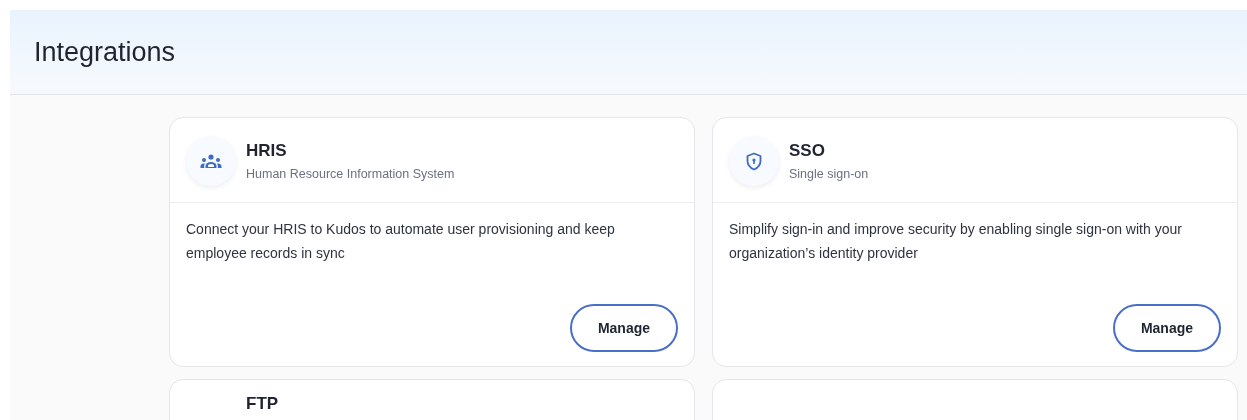  What do you see at coordinates (105, 52) in the screenshot?
I see `page-title: Integrations` at bounding box center [105, 52].